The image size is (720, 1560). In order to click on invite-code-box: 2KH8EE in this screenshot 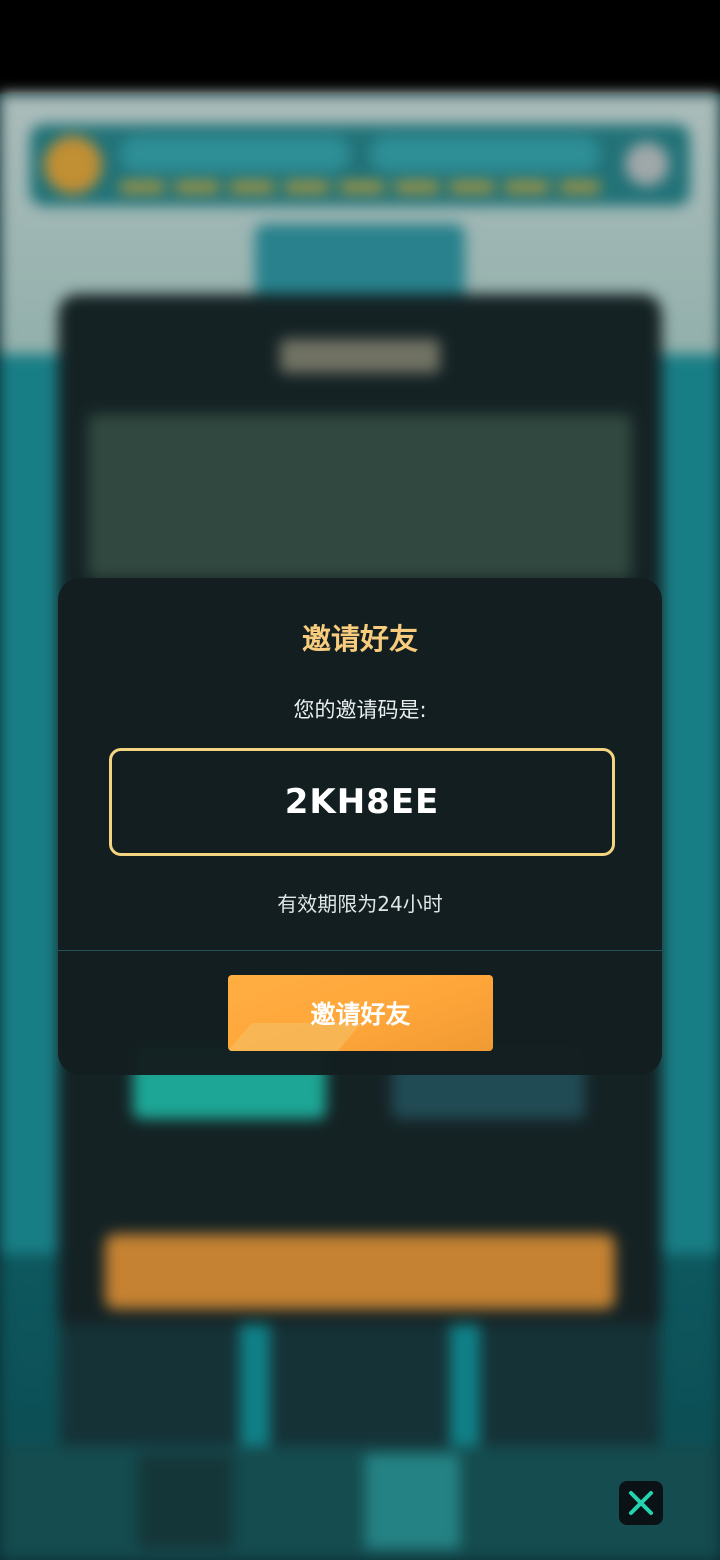, I will do `click(362, 802)`.